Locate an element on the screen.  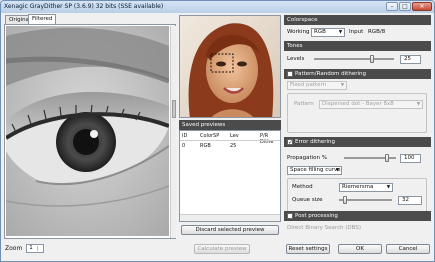
zoom-row: Zoom 1 is located at coordinates (25, 248).